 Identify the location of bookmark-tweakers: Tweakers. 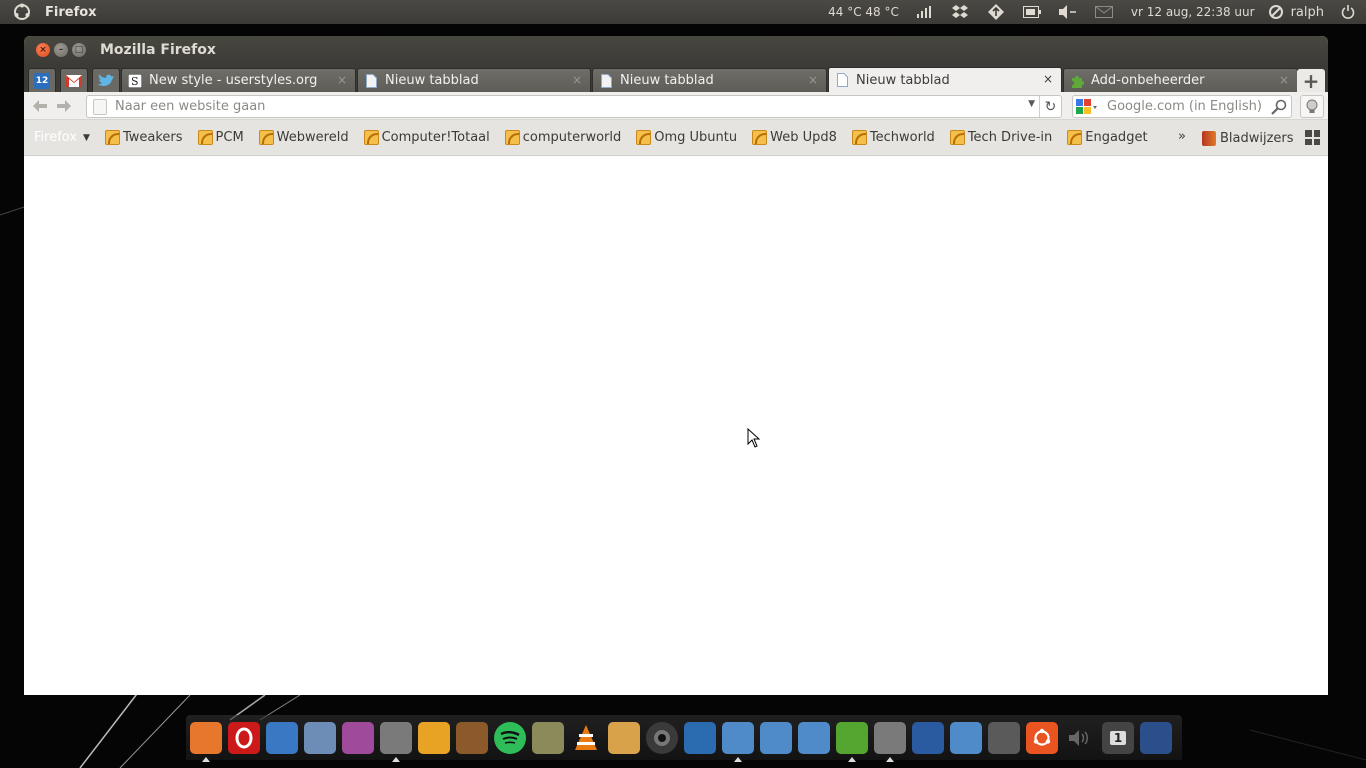
(143, 137).